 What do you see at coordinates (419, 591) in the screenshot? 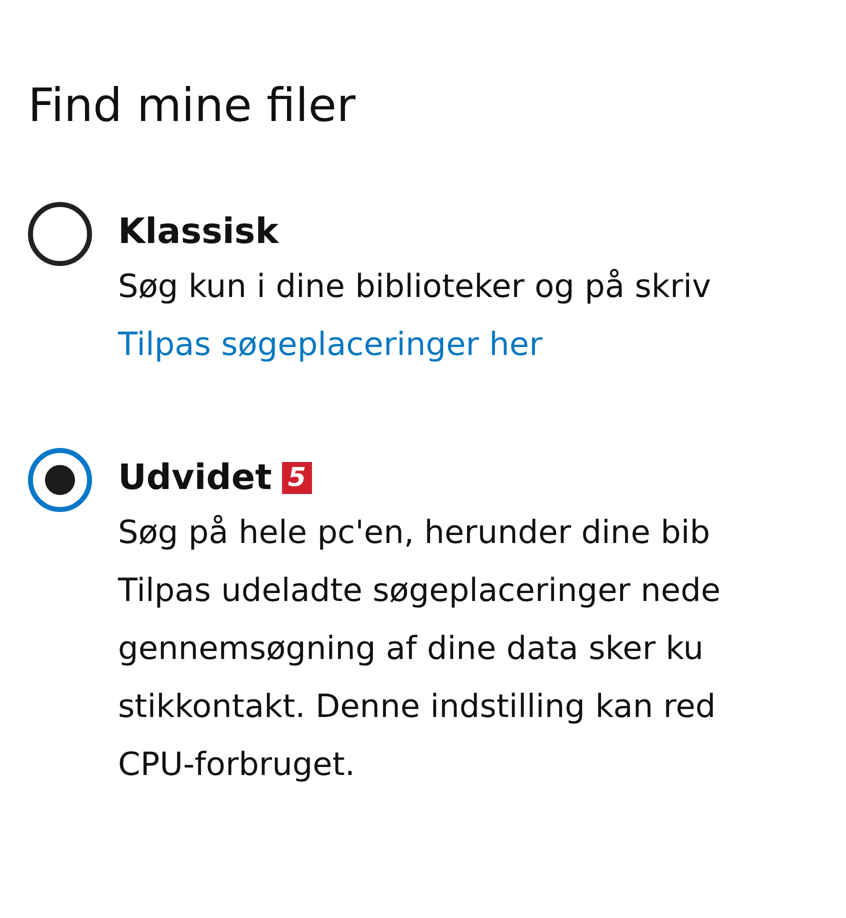
I see `description-text: Tilpas udeladte søgeplaceringer nede` at bounding box center [419, 591].